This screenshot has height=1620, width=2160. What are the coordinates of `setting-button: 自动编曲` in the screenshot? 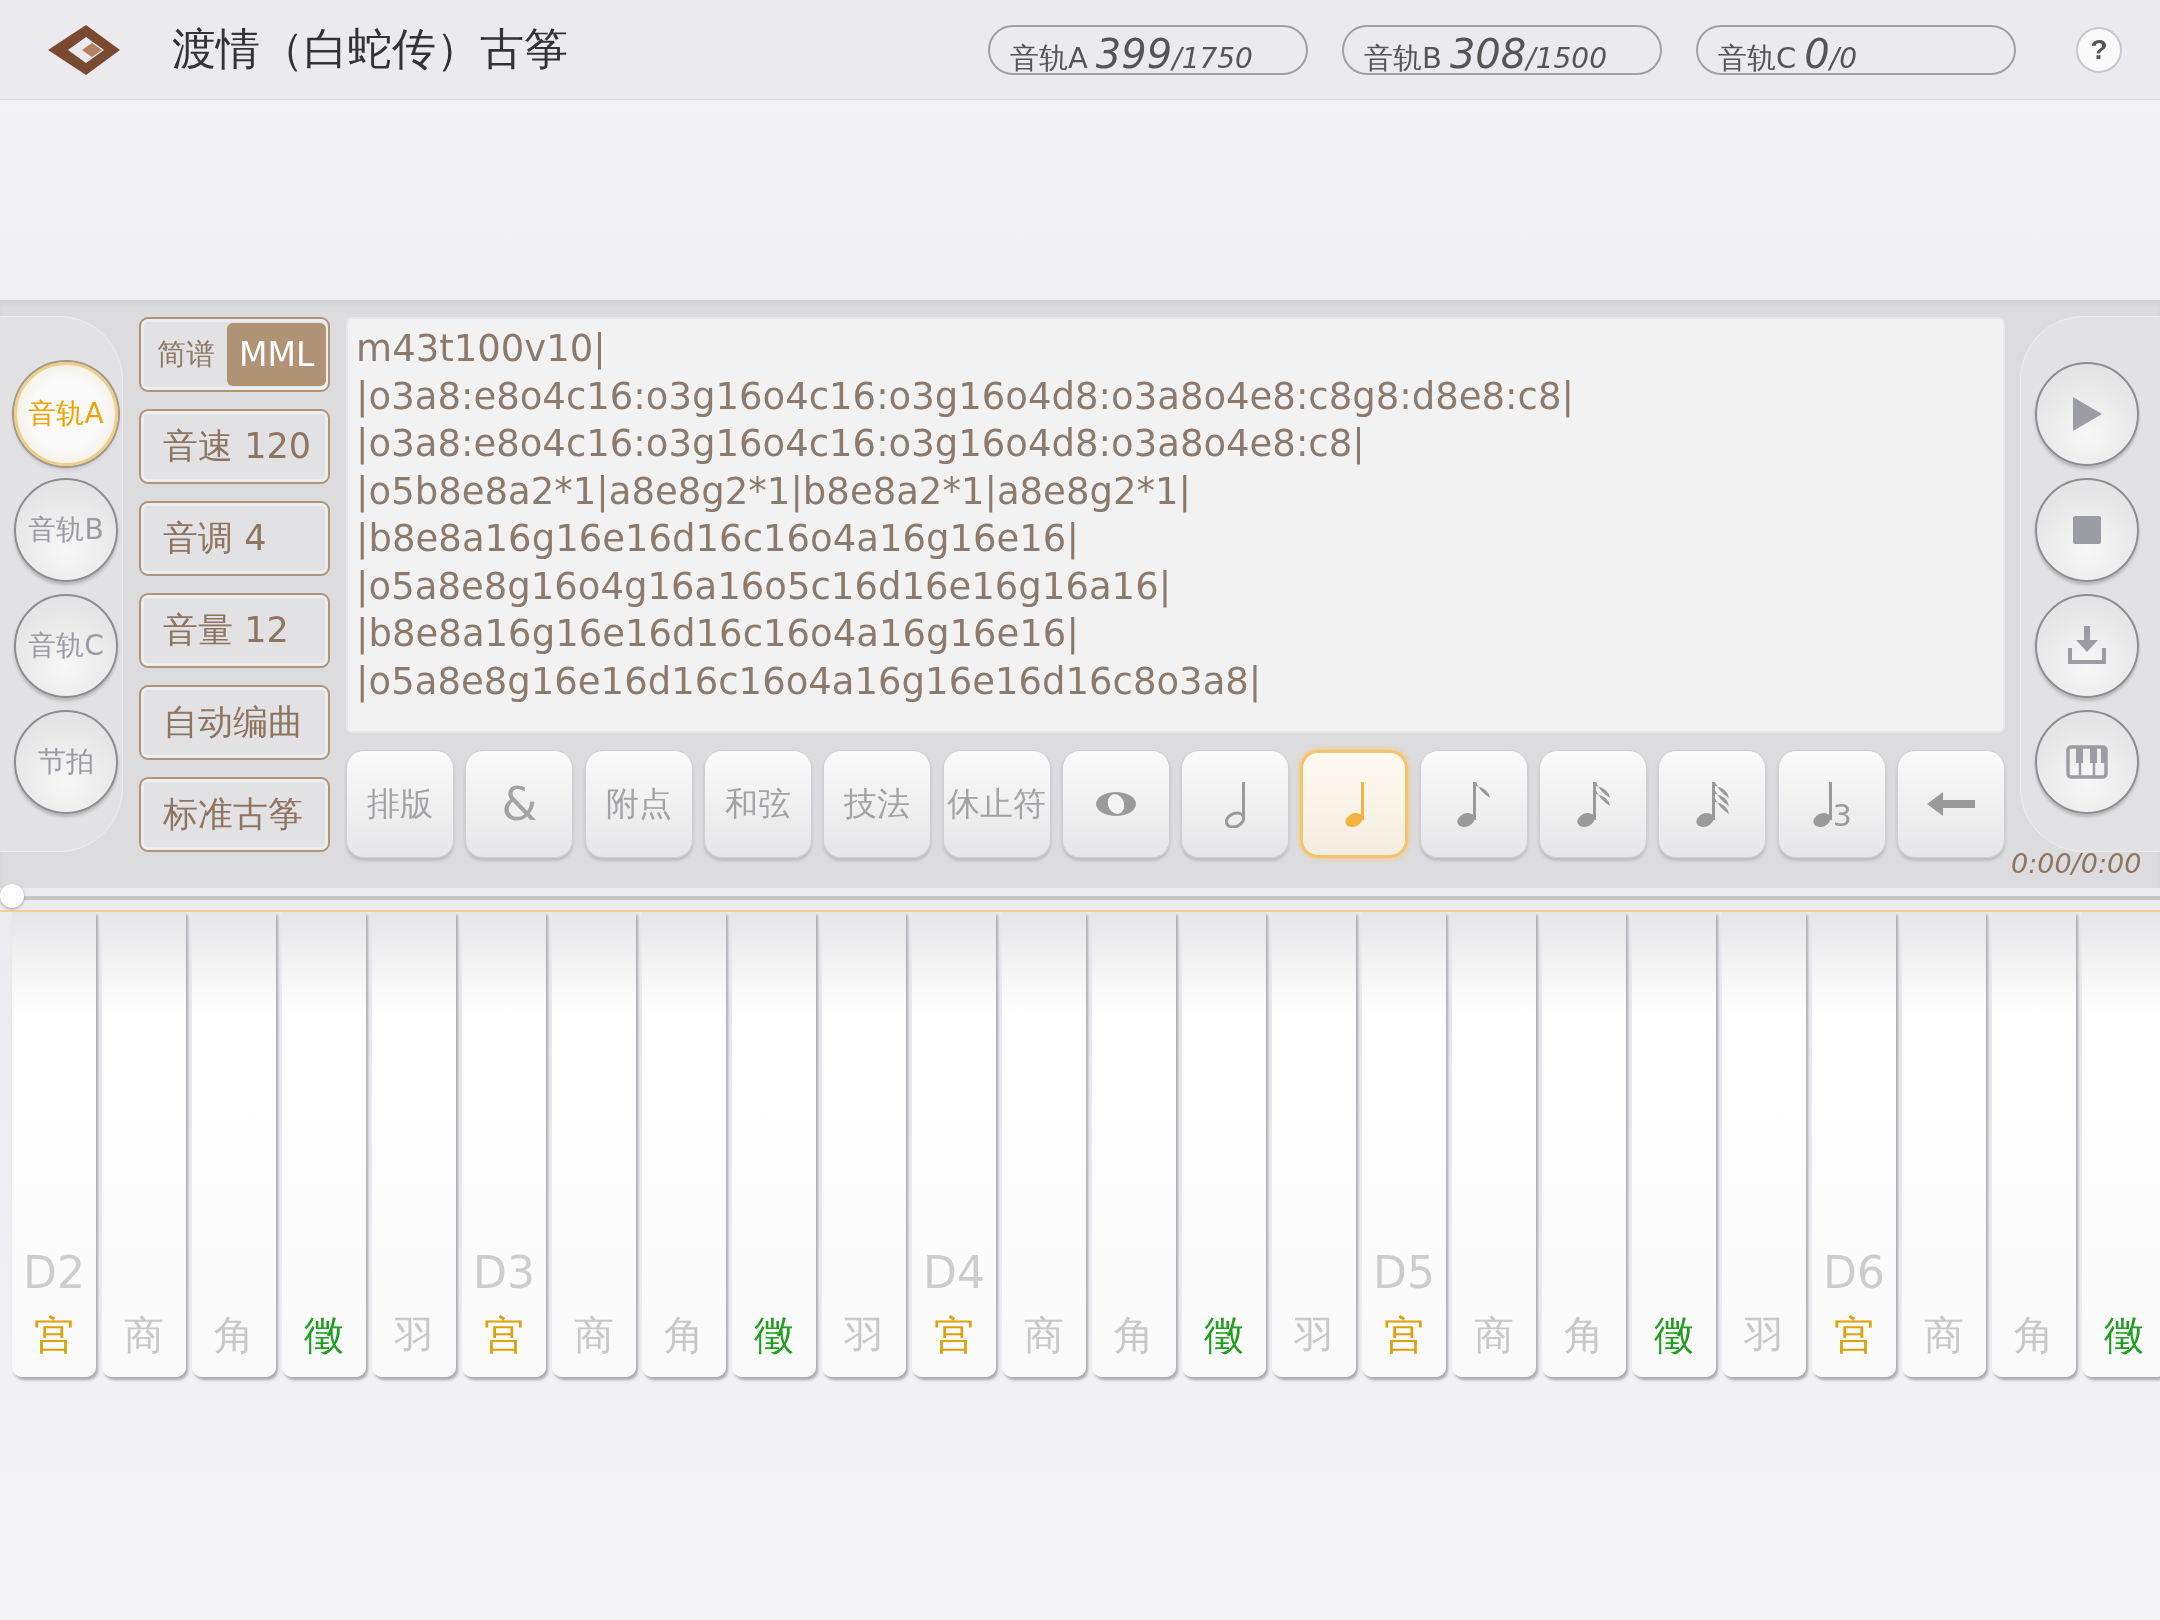 It's located at (235, 722).